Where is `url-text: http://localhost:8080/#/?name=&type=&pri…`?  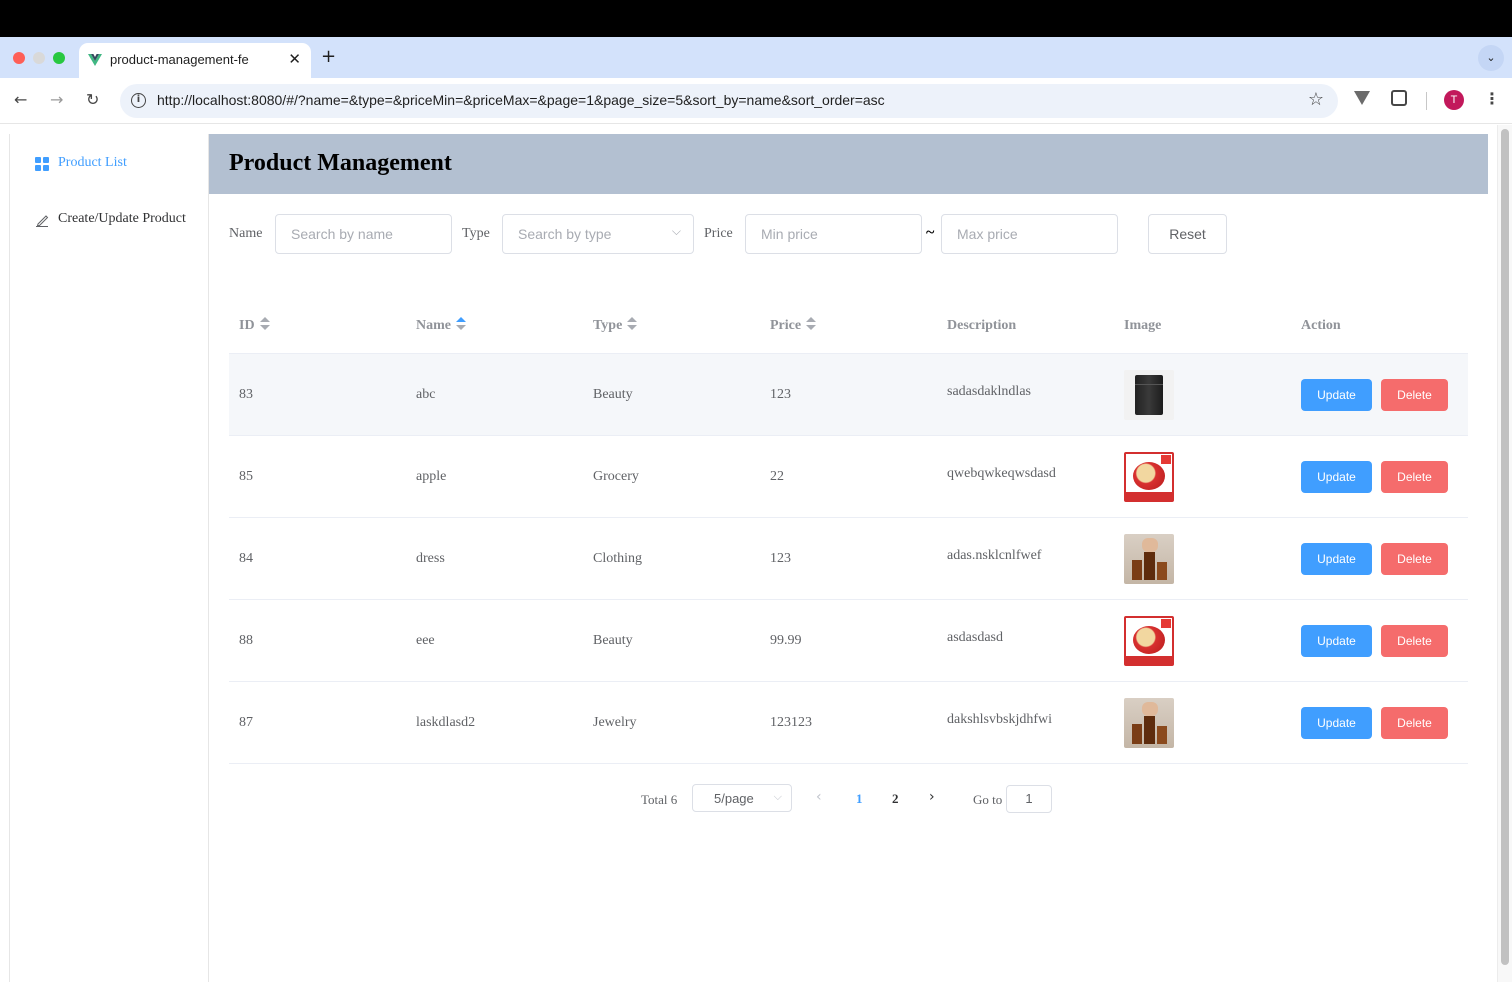
url-text: http://localhost:8080/#/?name=&type=&pri… is located at coordinates (521, 100).